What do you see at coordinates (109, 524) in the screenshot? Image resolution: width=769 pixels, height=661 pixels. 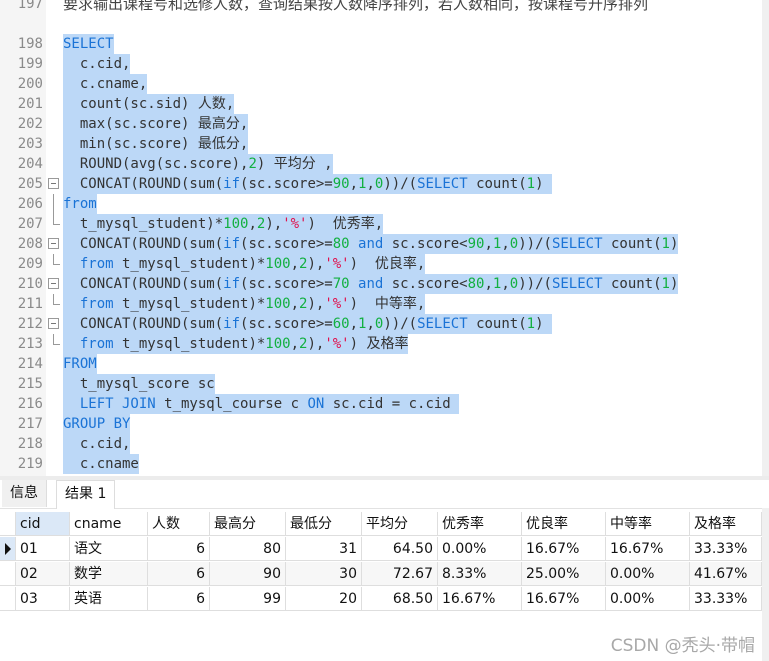 I see `column-header: cname` at bounding box center [109, 524].